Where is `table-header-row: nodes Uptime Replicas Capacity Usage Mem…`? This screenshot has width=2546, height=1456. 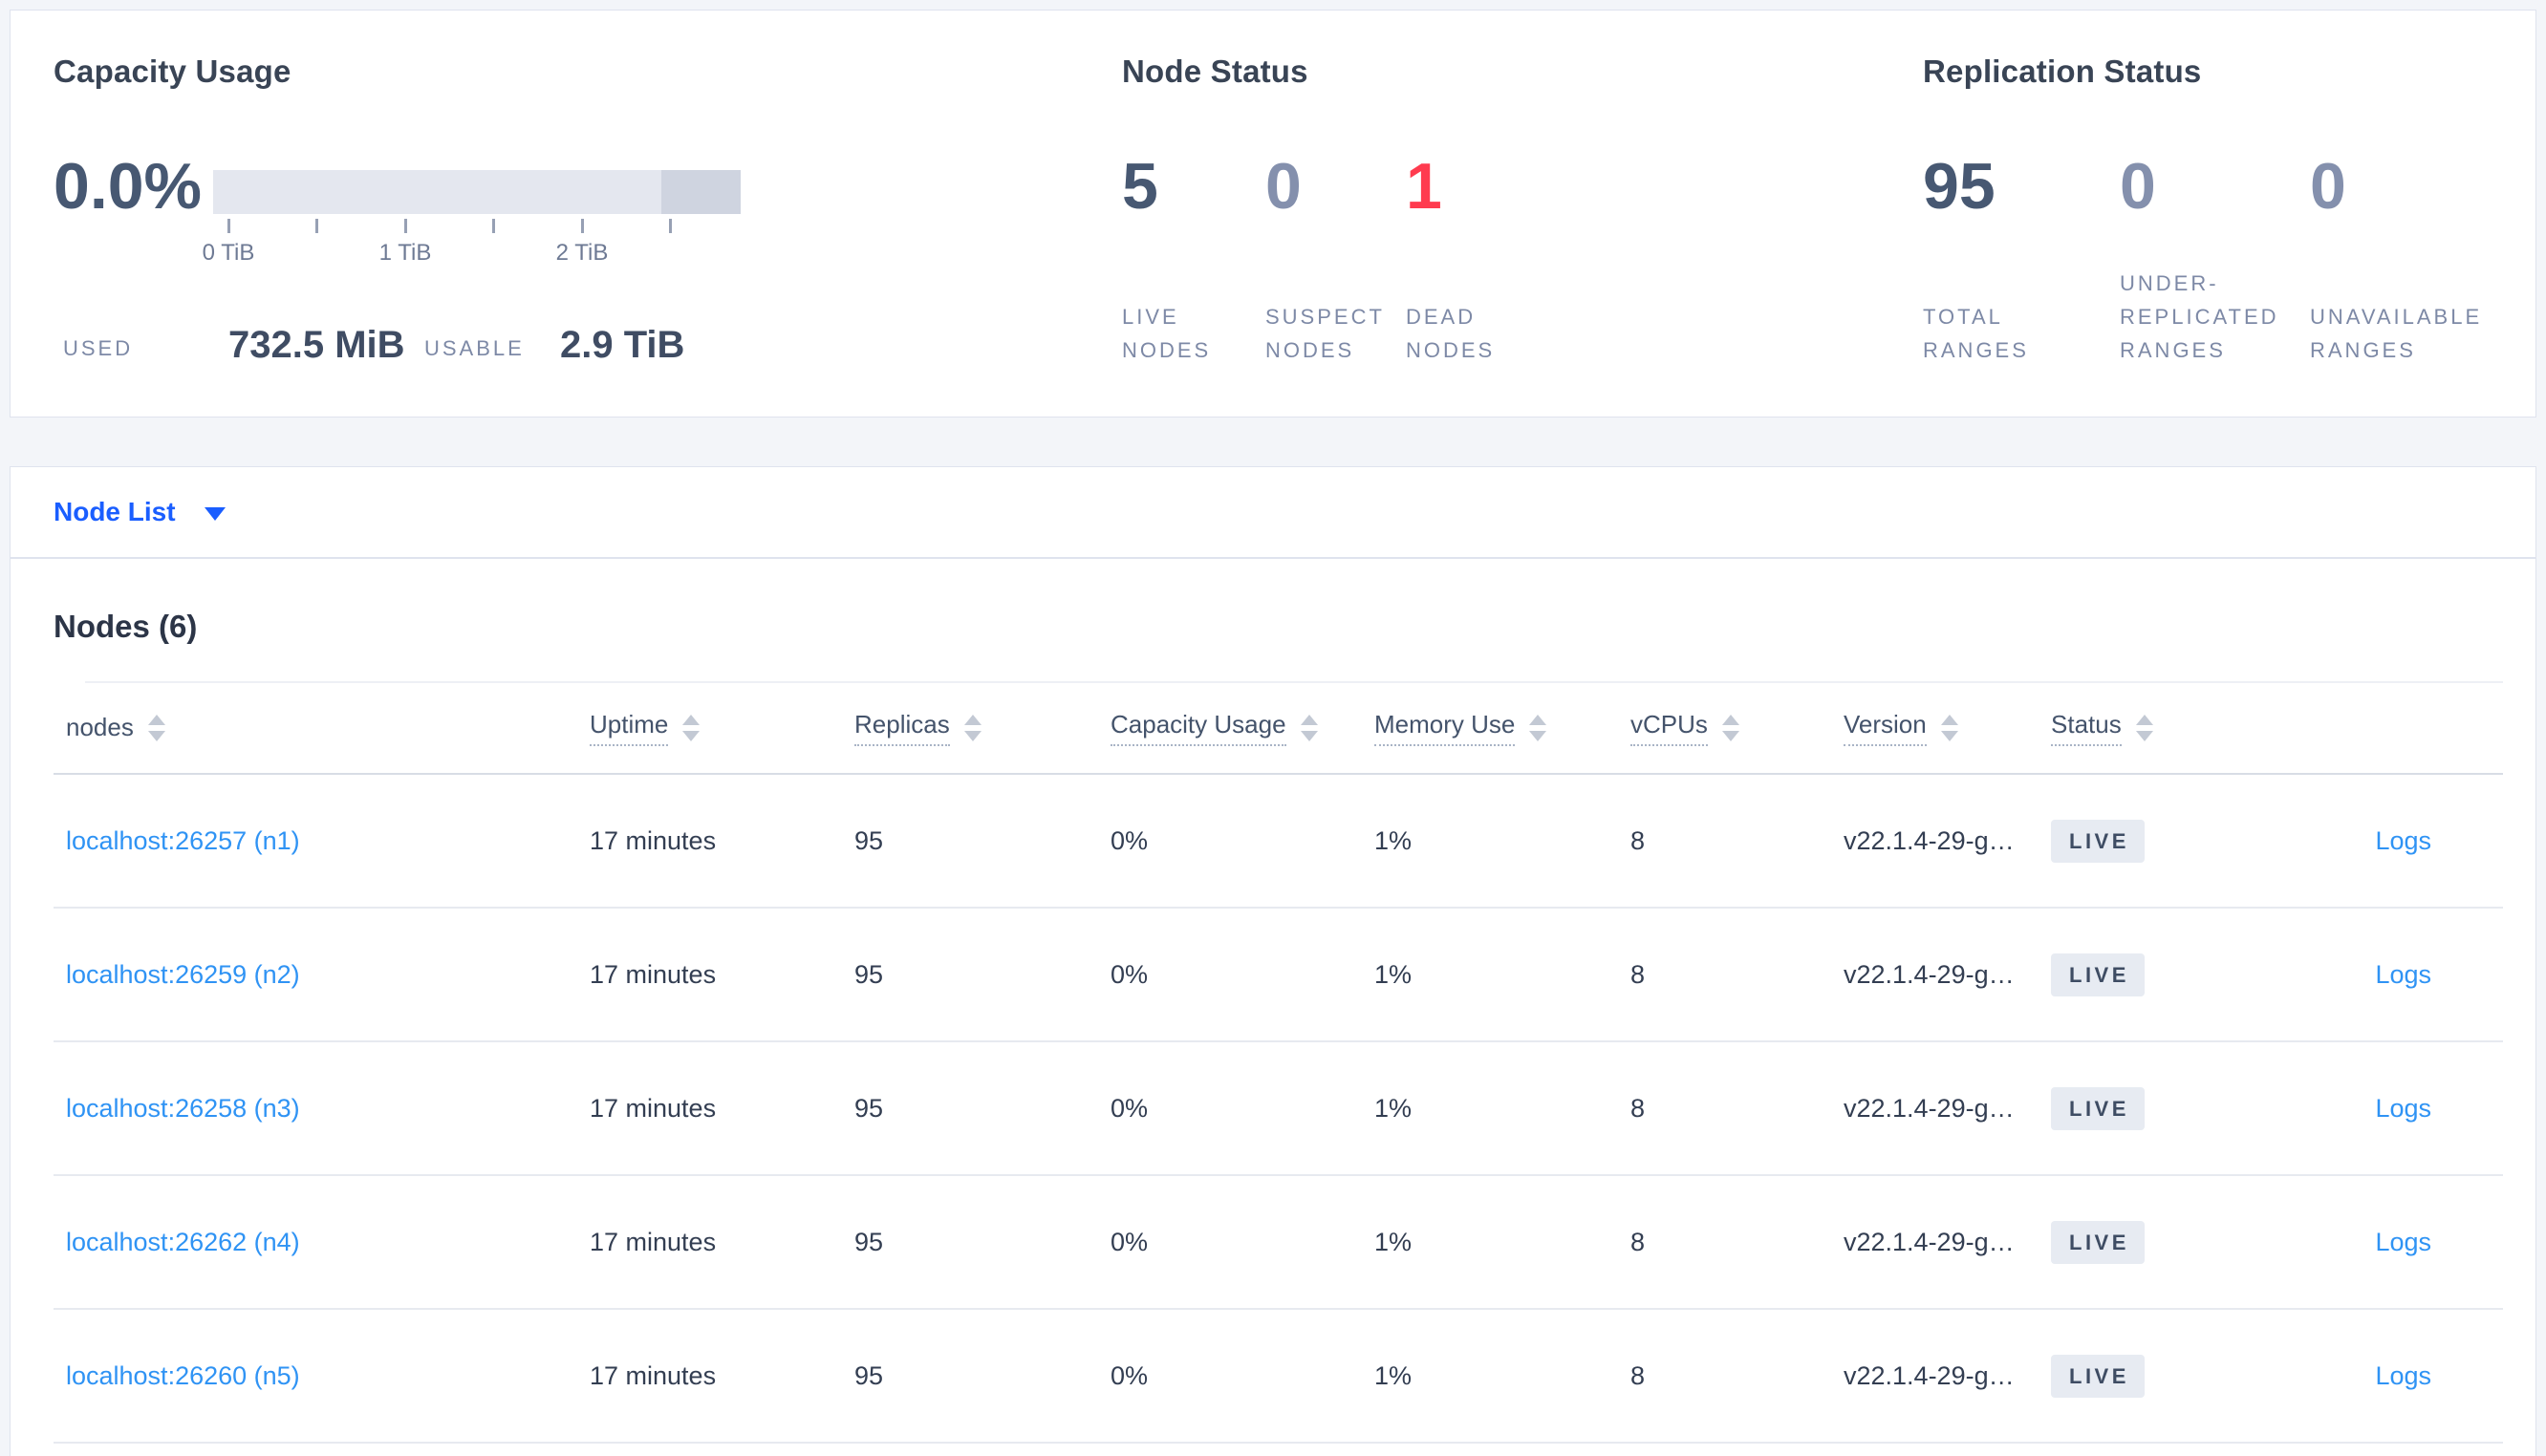
table-header-row: nodes Uptime Replicas Capacity Usage Mem… is located at coordinates (1278, 728).